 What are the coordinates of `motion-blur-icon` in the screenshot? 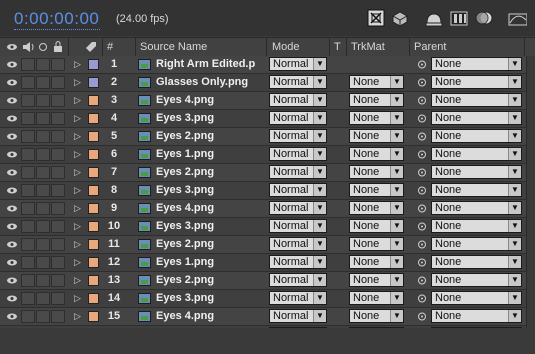 It's located at (484, 18).